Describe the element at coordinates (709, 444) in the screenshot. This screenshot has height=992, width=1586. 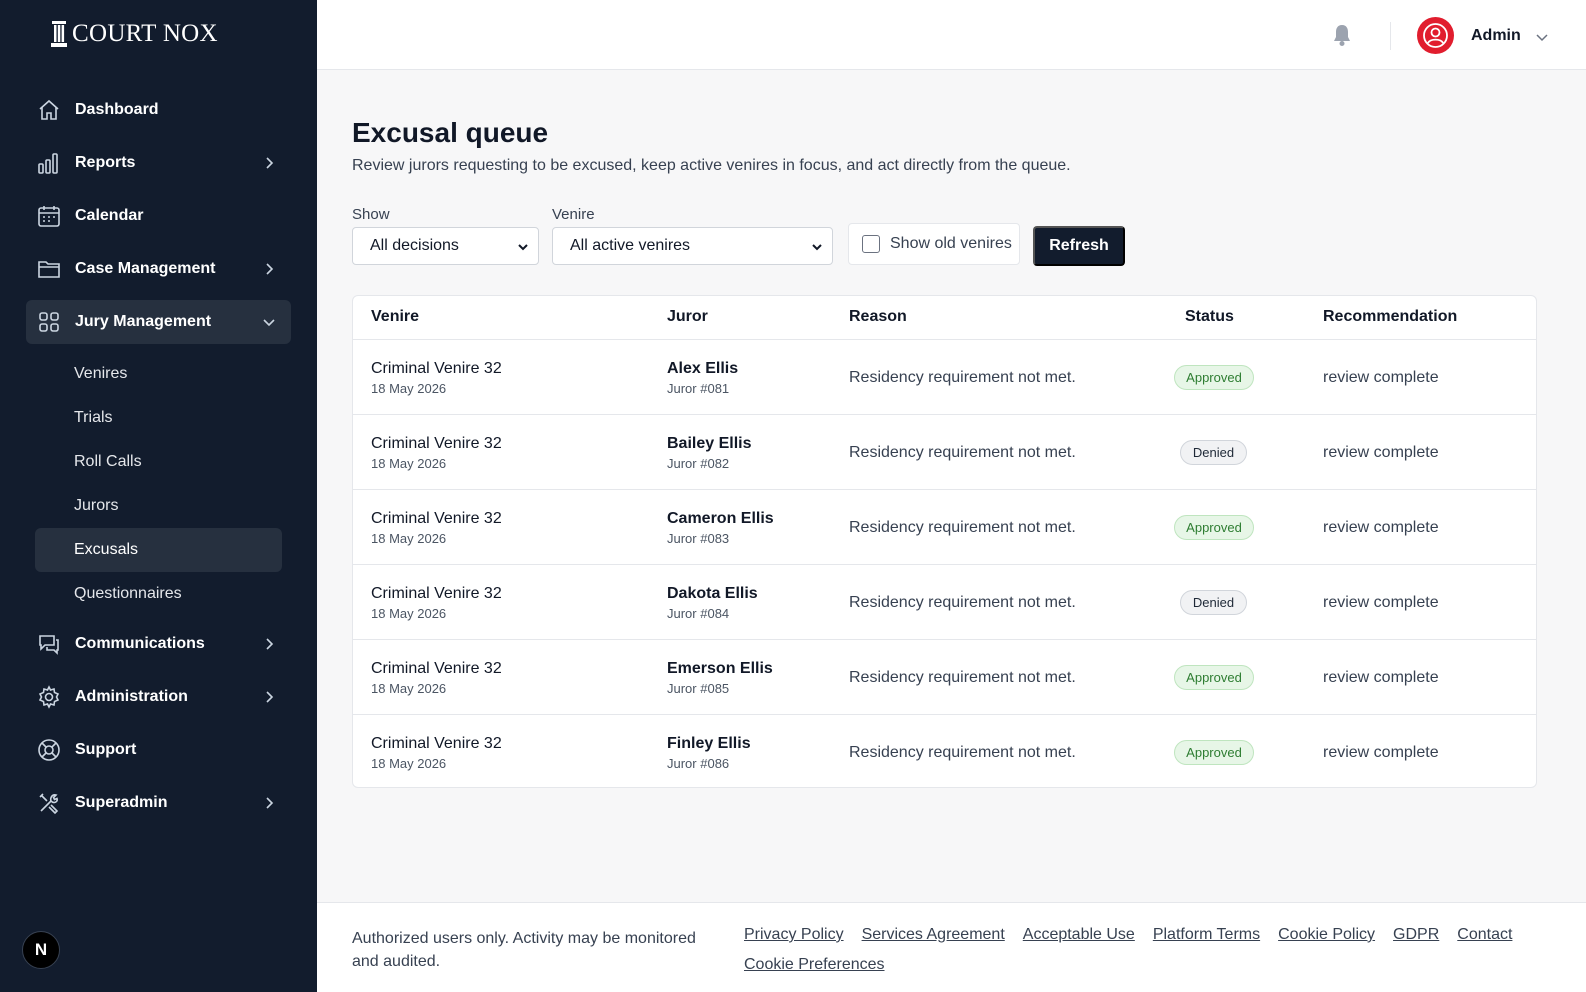
I see `juror-name: Bailey Ellis` at that location.